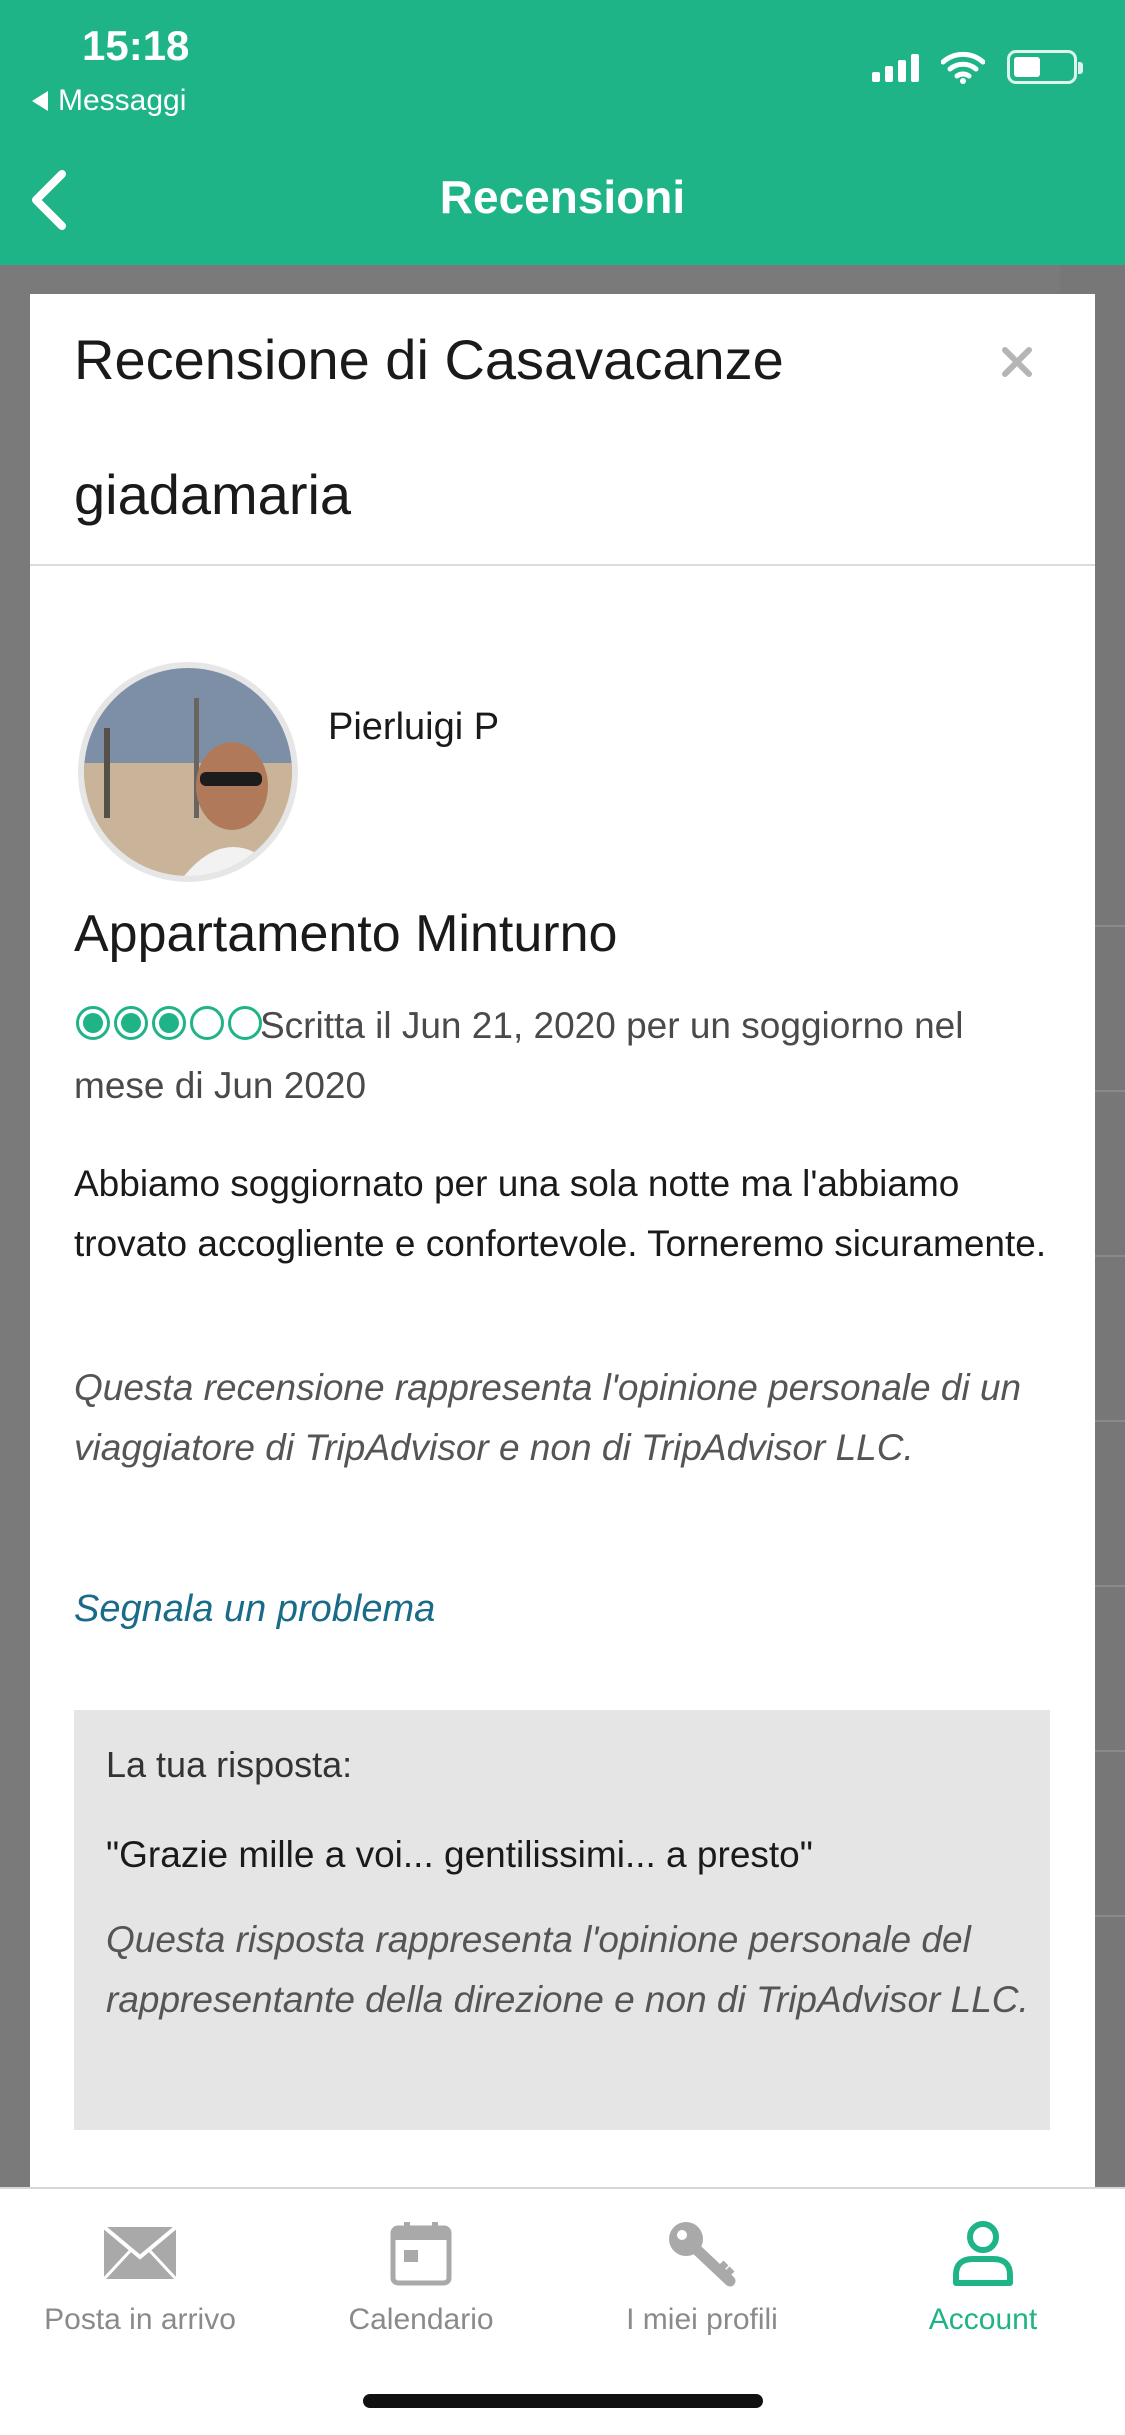  I want to click on back-to-app-link: Messaggi, so click(109, 101).